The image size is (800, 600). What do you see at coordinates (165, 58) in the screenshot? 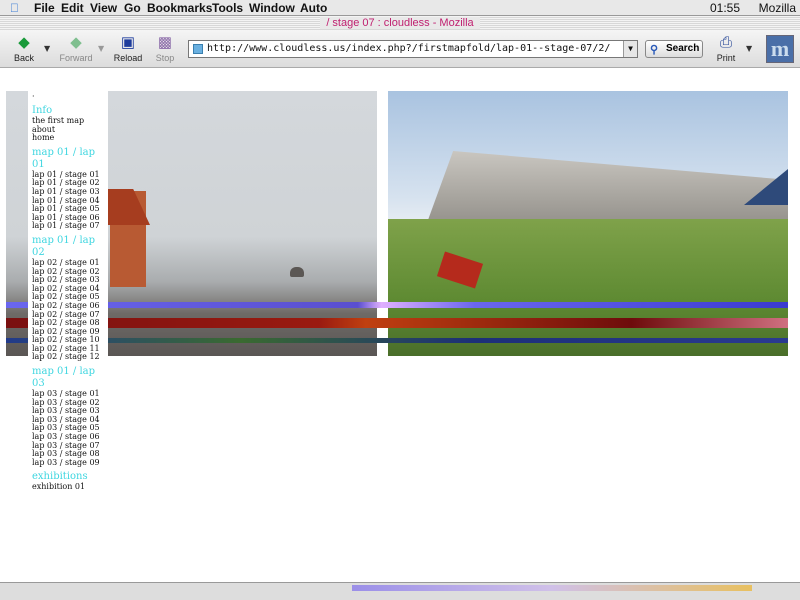
I see `stop-label: Stop` at bounding box center [165, 58].